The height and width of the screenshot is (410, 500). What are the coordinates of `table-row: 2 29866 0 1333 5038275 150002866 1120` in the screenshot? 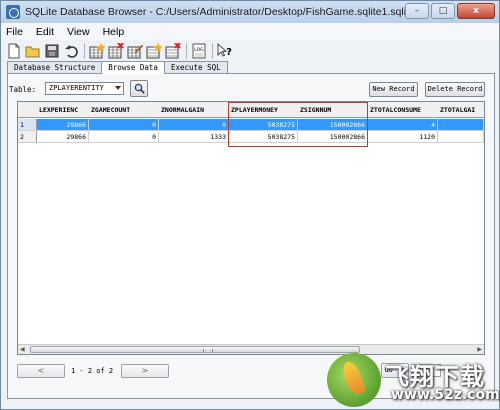 It's located at (251, 137).